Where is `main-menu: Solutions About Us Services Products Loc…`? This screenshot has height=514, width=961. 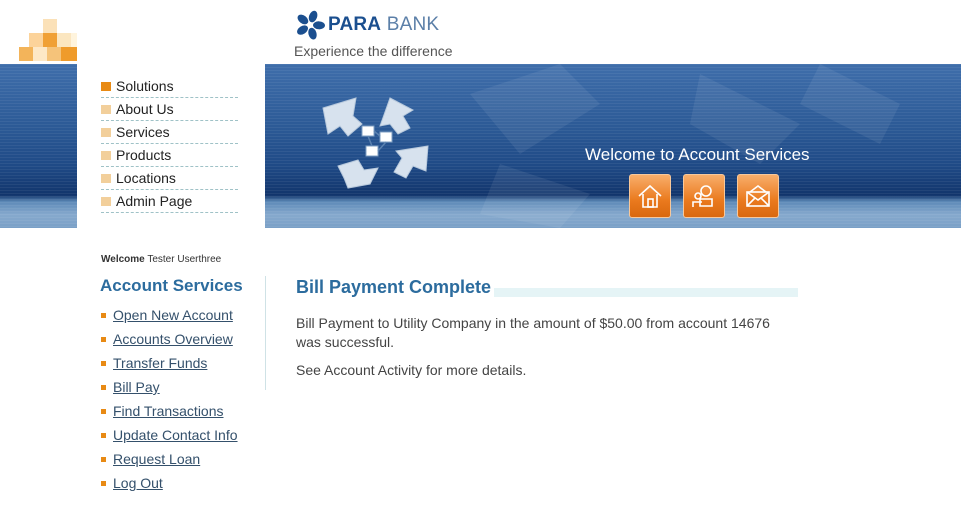
main-menu: Solutions About Us Services Products Loc… is located at coordinates (171, 158).